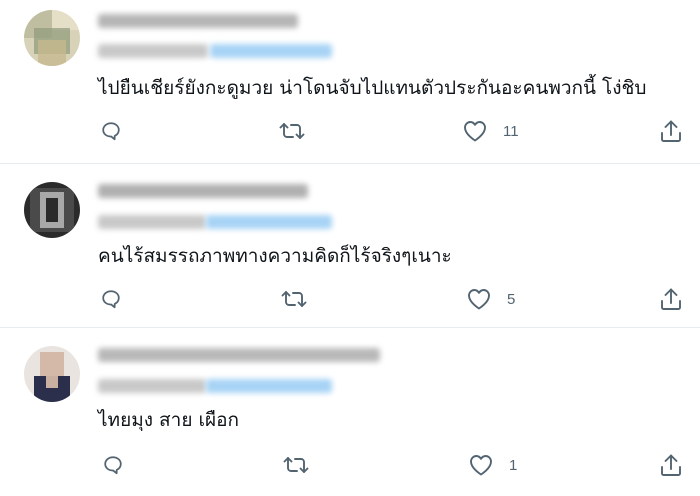 This screenshot has width=700, height=496. I want to click on like-button: 11, so click(491, 131).